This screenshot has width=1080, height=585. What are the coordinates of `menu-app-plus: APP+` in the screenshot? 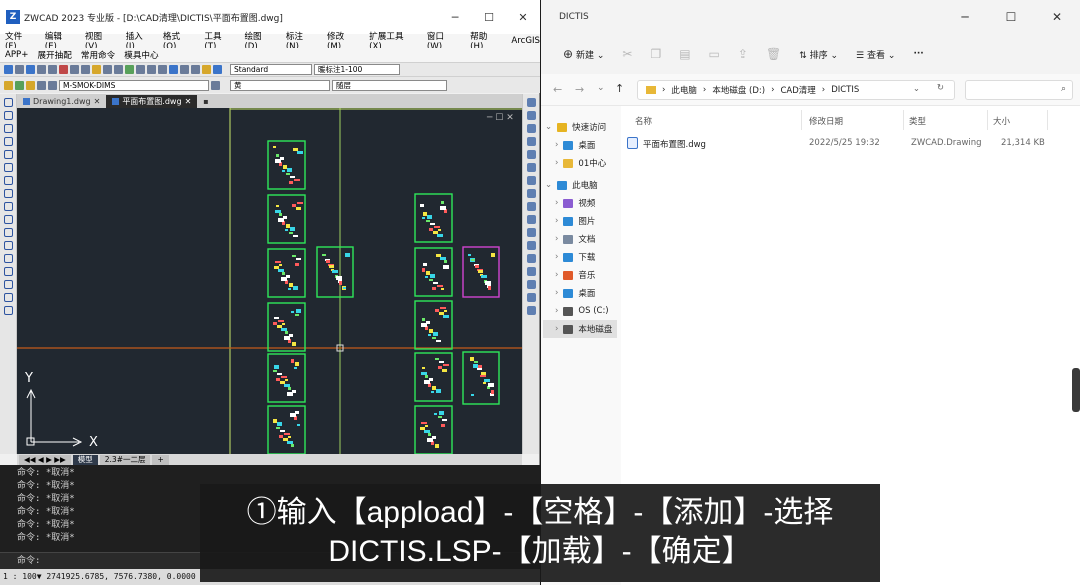 It's located at (16, 55).